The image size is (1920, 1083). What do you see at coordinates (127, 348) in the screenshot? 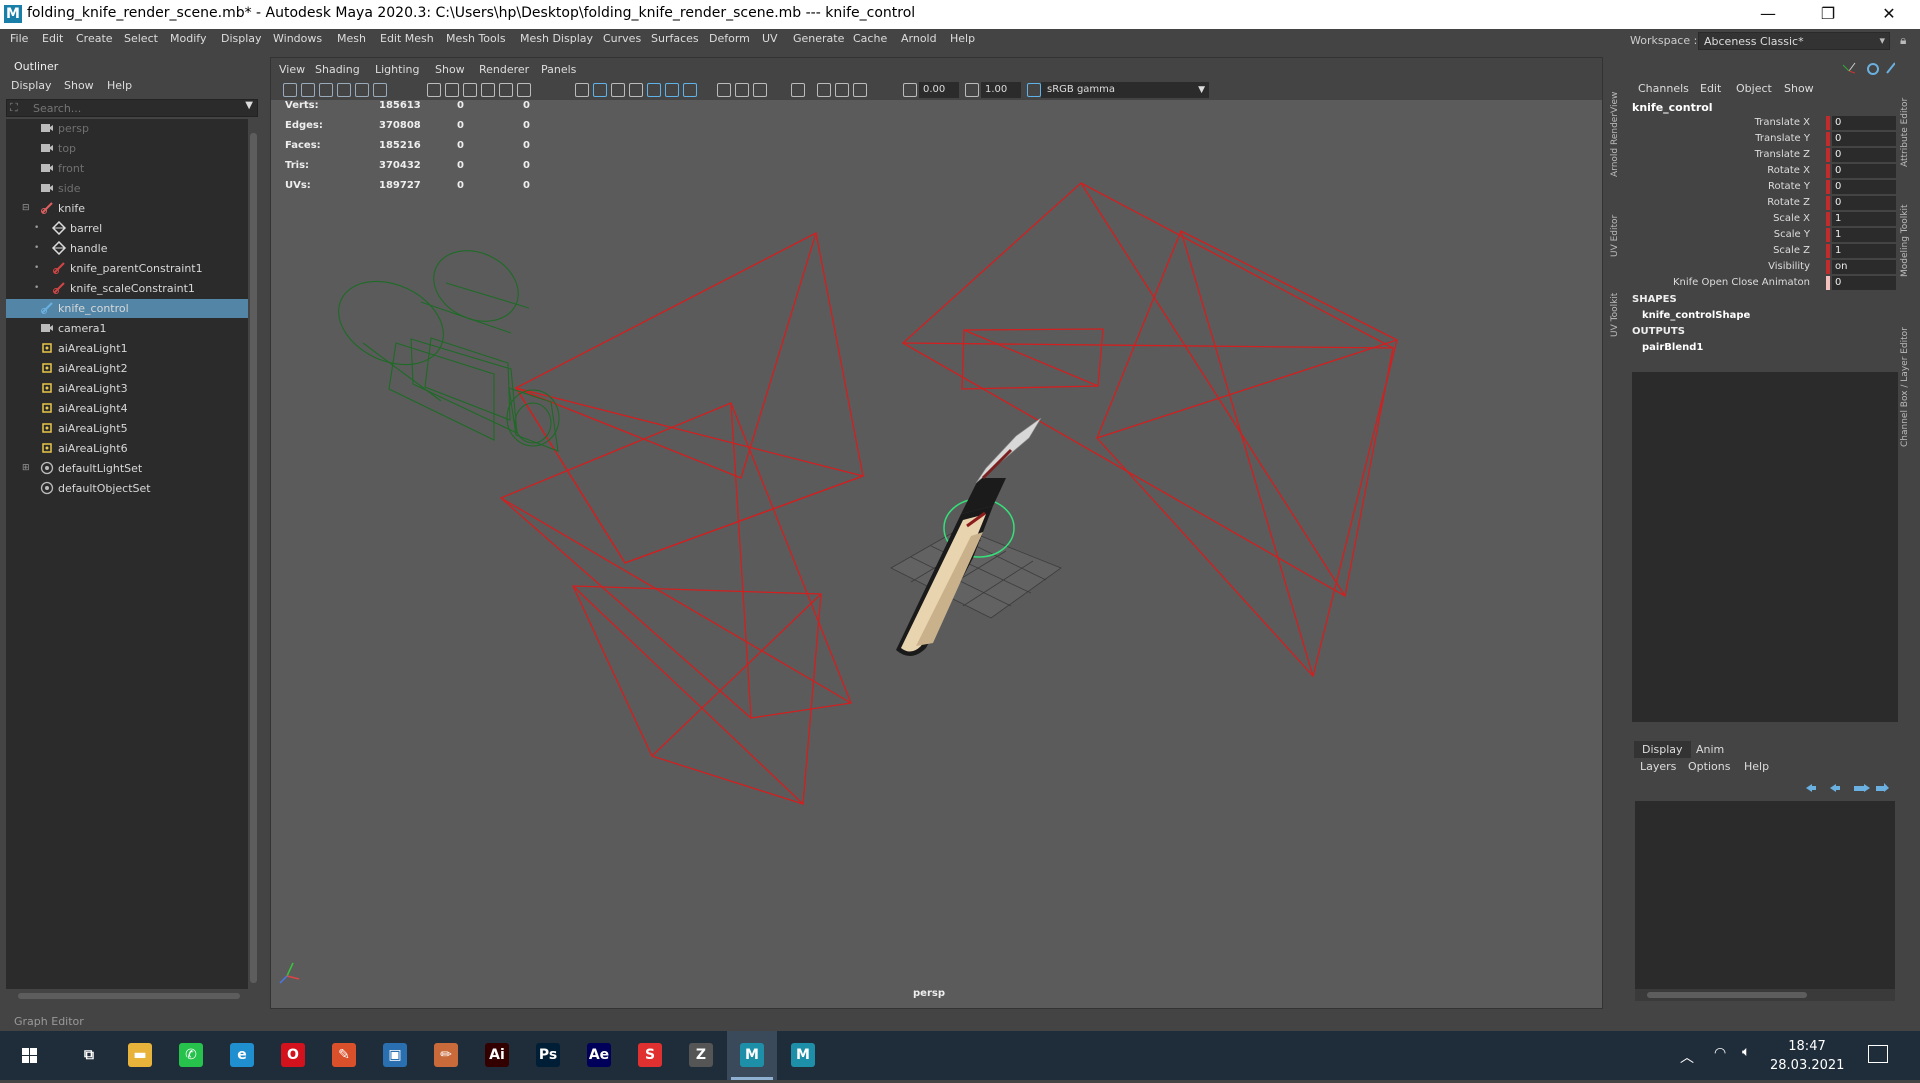
I see `outliner-item-aiarealight1: aiAreaLight1` at bounding box center [127, 348].